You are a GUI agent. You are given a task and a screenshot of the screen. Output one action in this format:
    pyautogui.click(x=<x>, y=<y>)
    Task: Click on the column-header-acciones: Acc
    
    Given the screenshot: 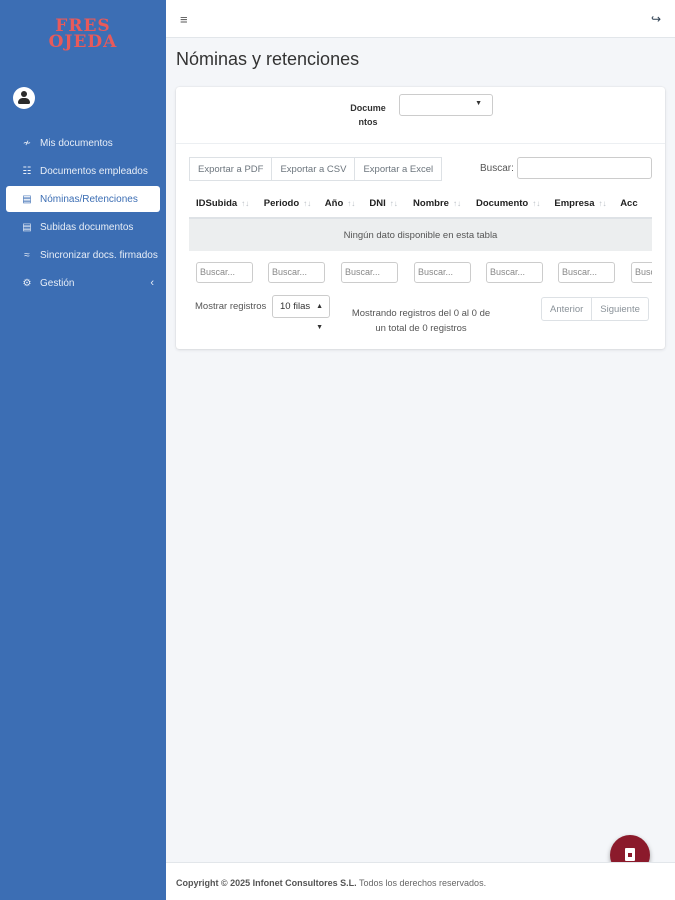 What is the action you would take?
    pyautogui.click(x=632, y=203)
    